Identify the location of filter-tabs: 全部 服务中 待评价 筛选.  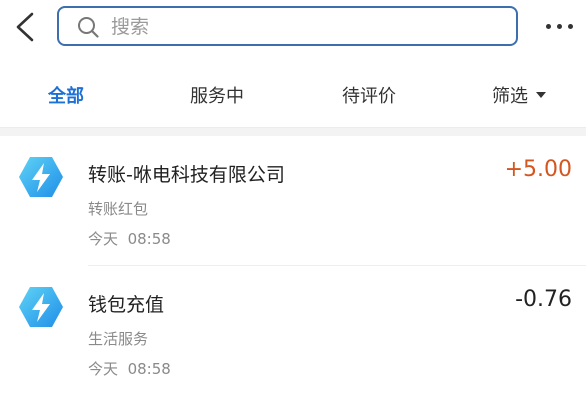
(293, 95).